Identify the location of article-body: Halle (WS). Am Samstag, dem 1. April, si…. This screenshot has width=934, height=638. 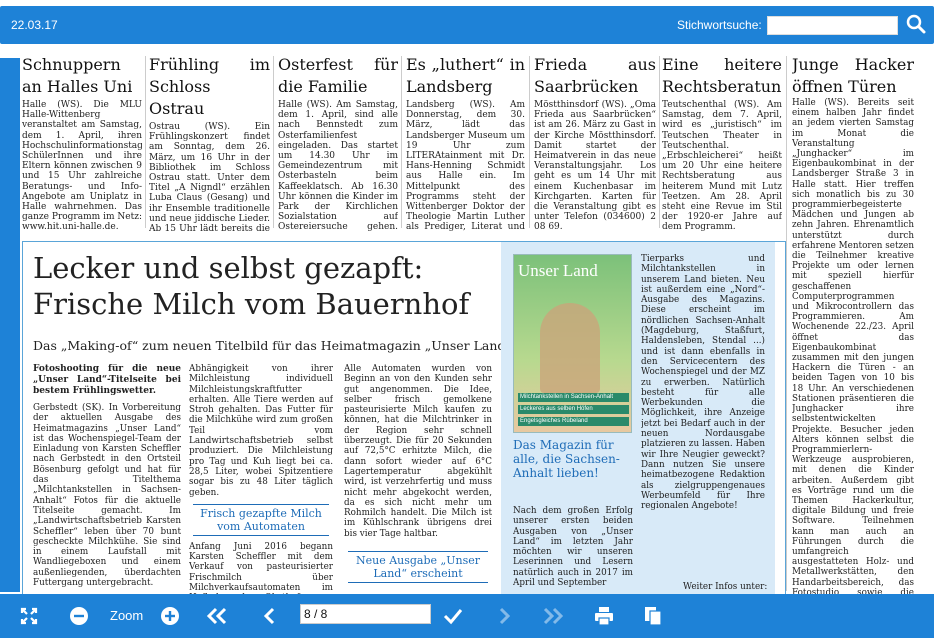
(338, 166).